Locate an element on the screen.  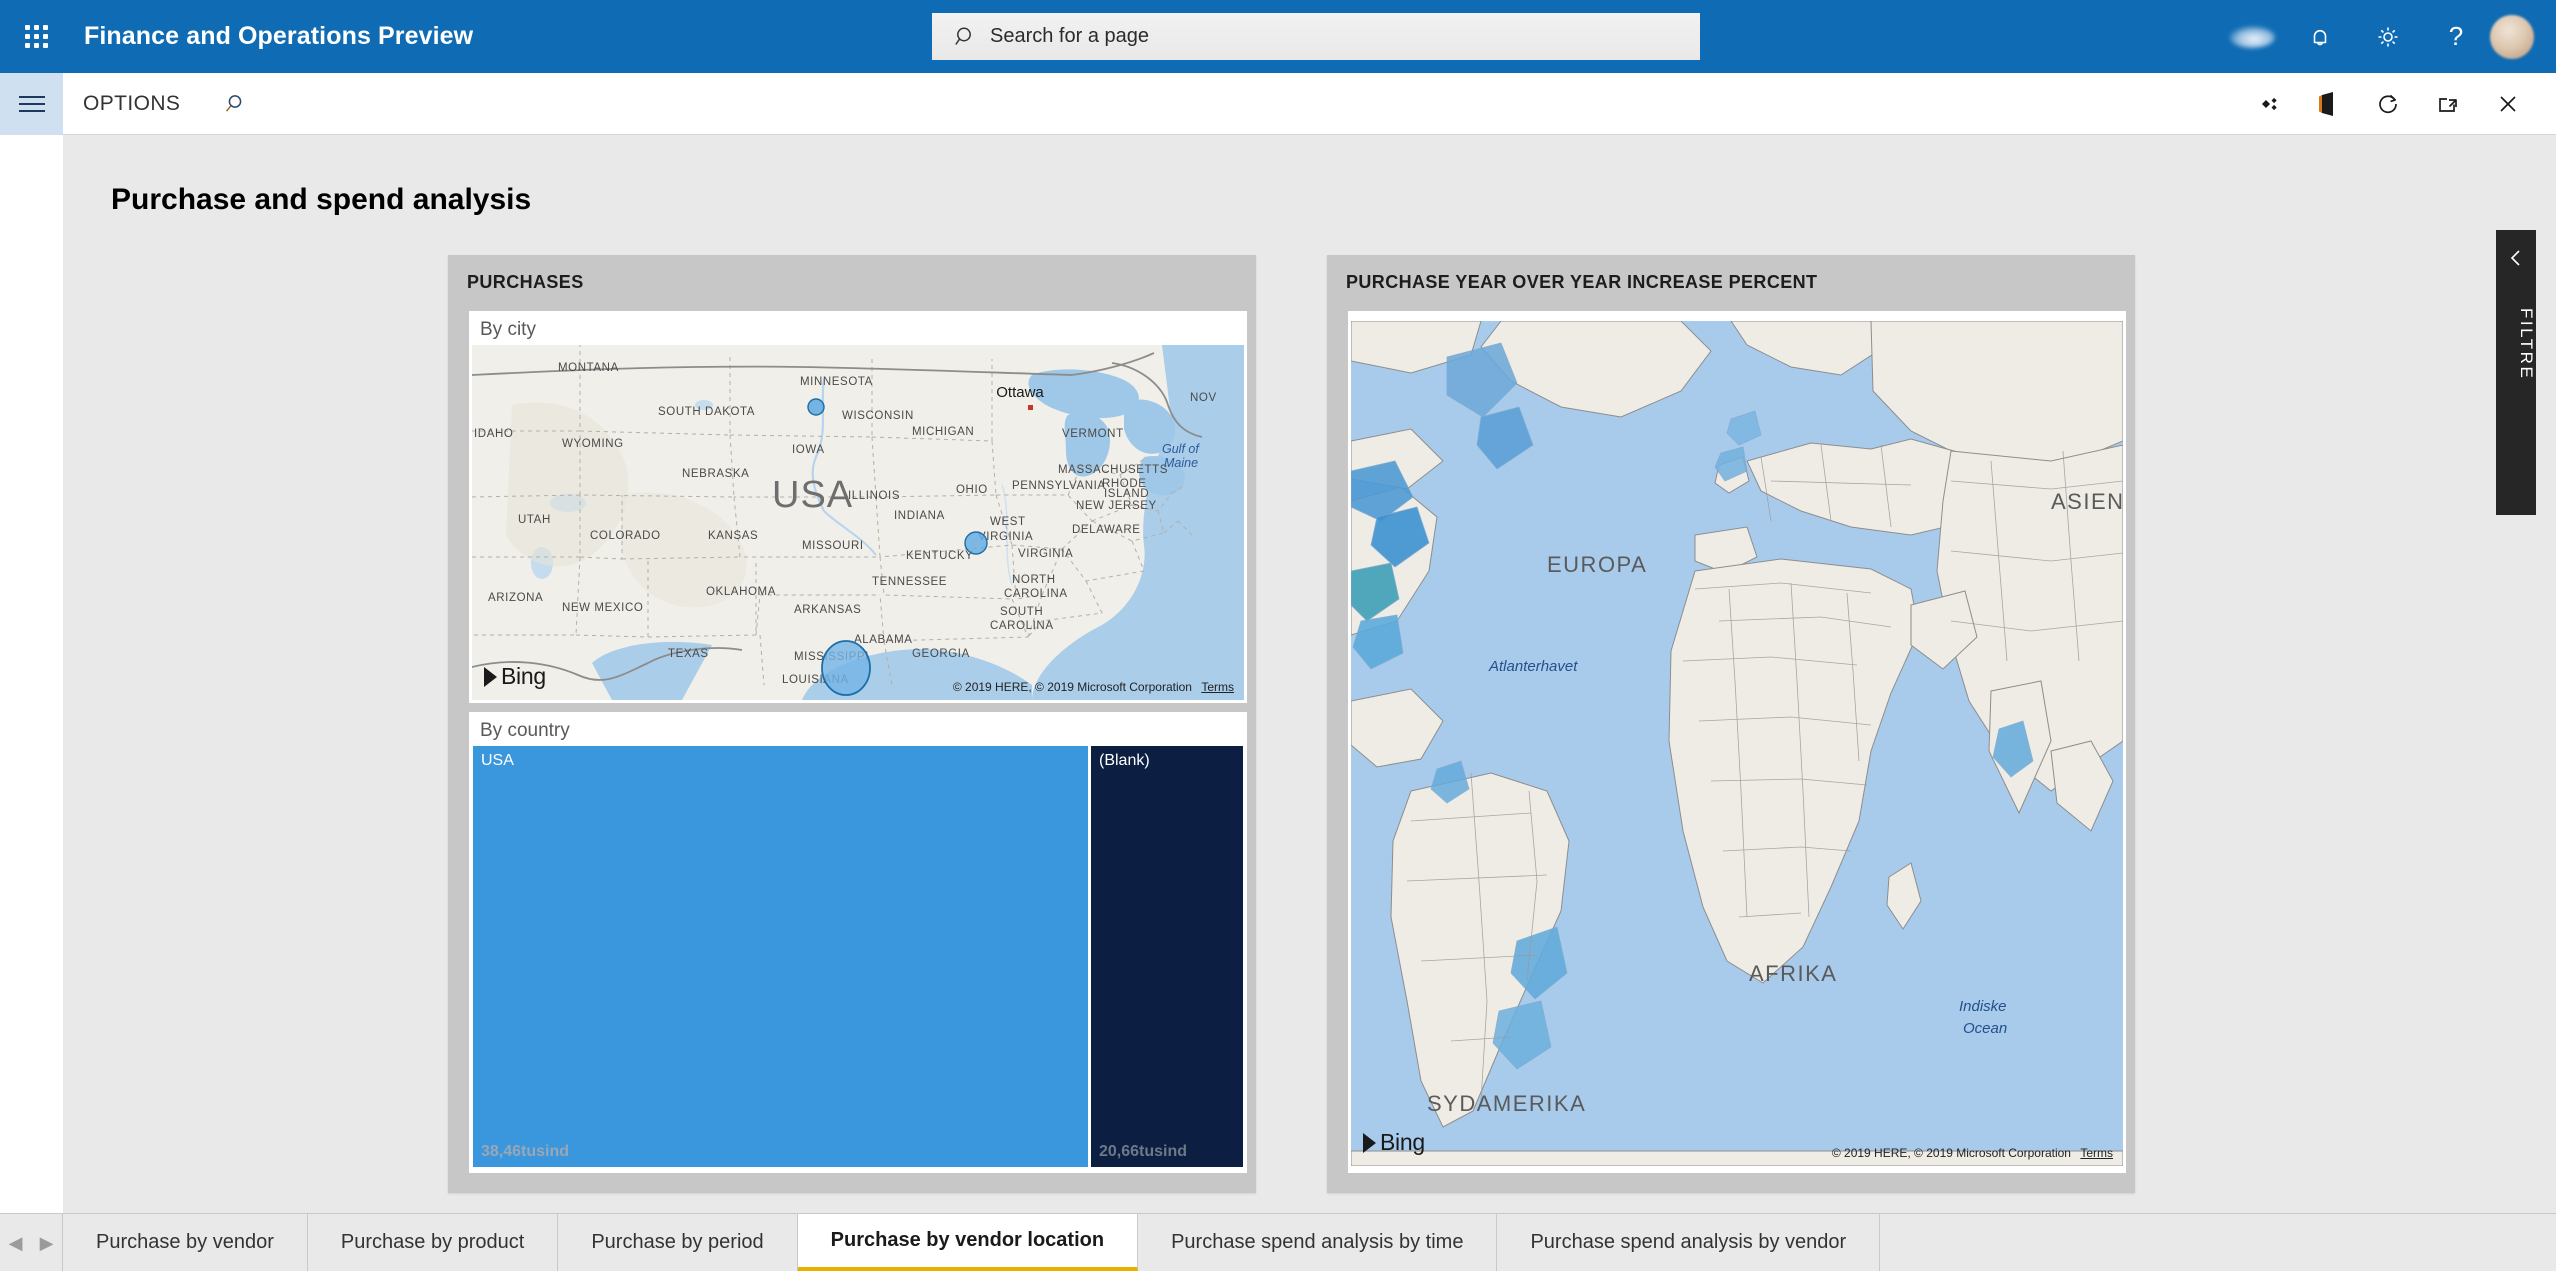
tab-purchase-by-vendor-location: Purchase by vendor location is located at coordinates (968, 1242).